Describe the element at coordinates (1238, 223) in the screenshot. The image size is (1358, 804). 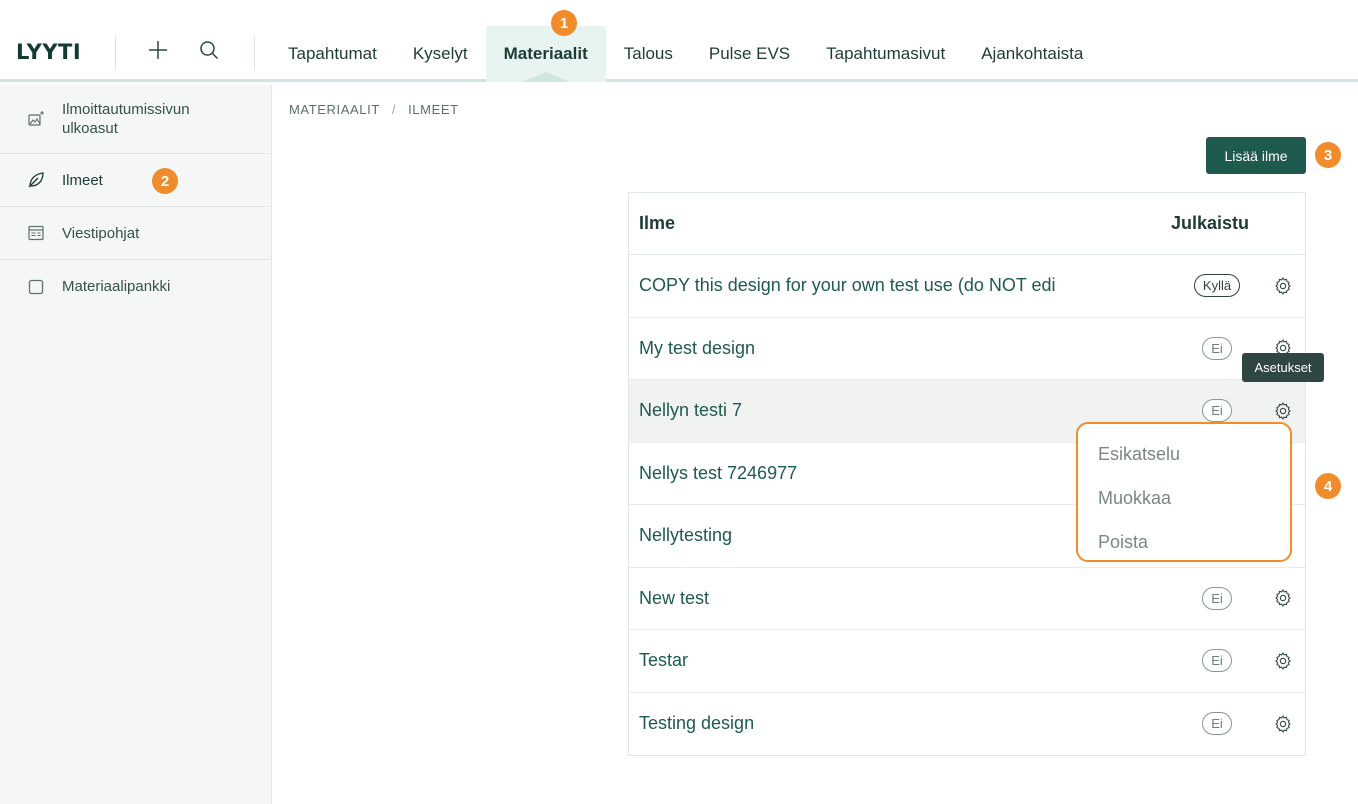
I see `column-header-julkaistu: Julkaistu` at that location.